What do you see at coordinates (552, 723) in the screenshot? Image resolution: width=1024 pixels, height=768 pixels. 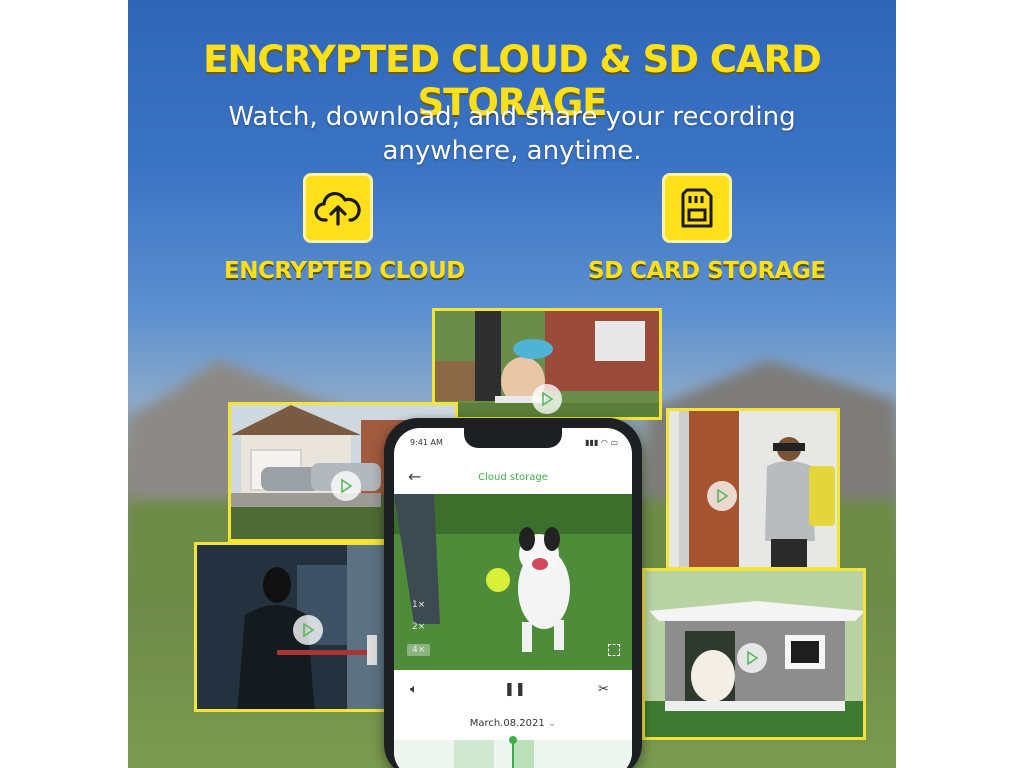 I see `chevron-down-icon: ⌄` at bounding box center [552, 723].